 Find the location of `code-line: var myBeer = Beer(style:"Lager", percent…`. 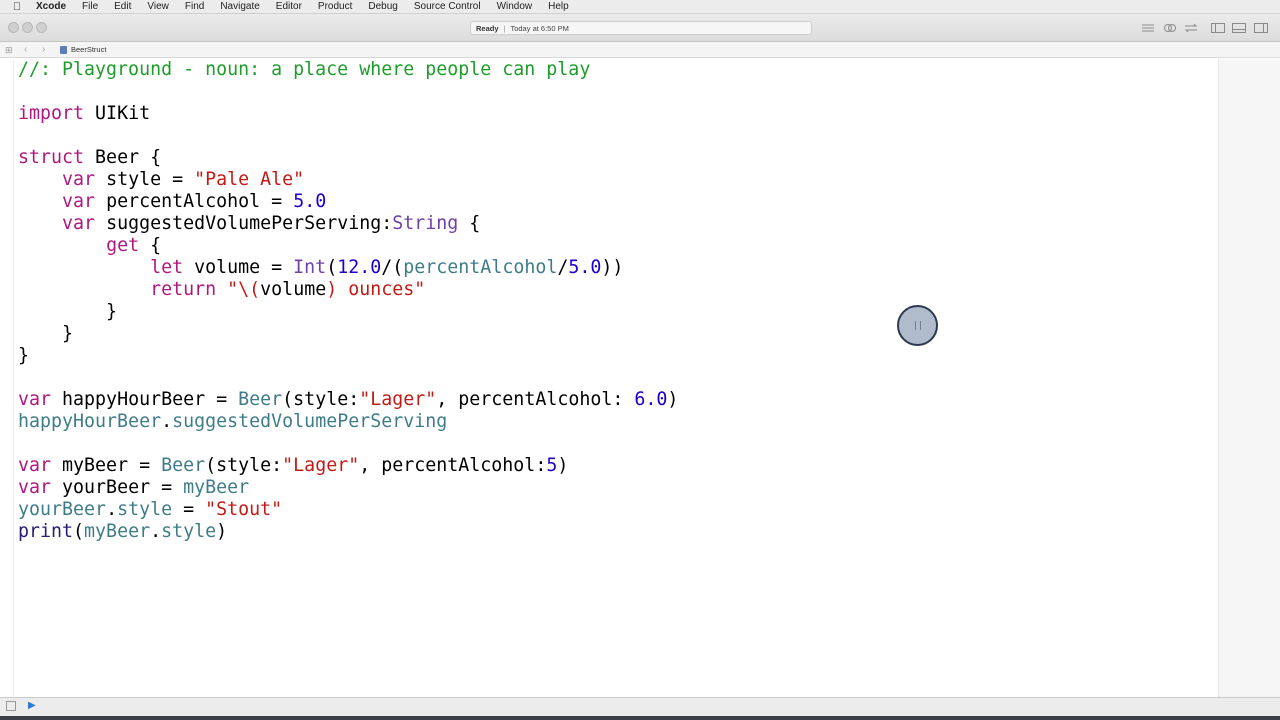

code-line: var myBeer = Beer(style:"Lager", percent… is located at coordinates (348, 466).